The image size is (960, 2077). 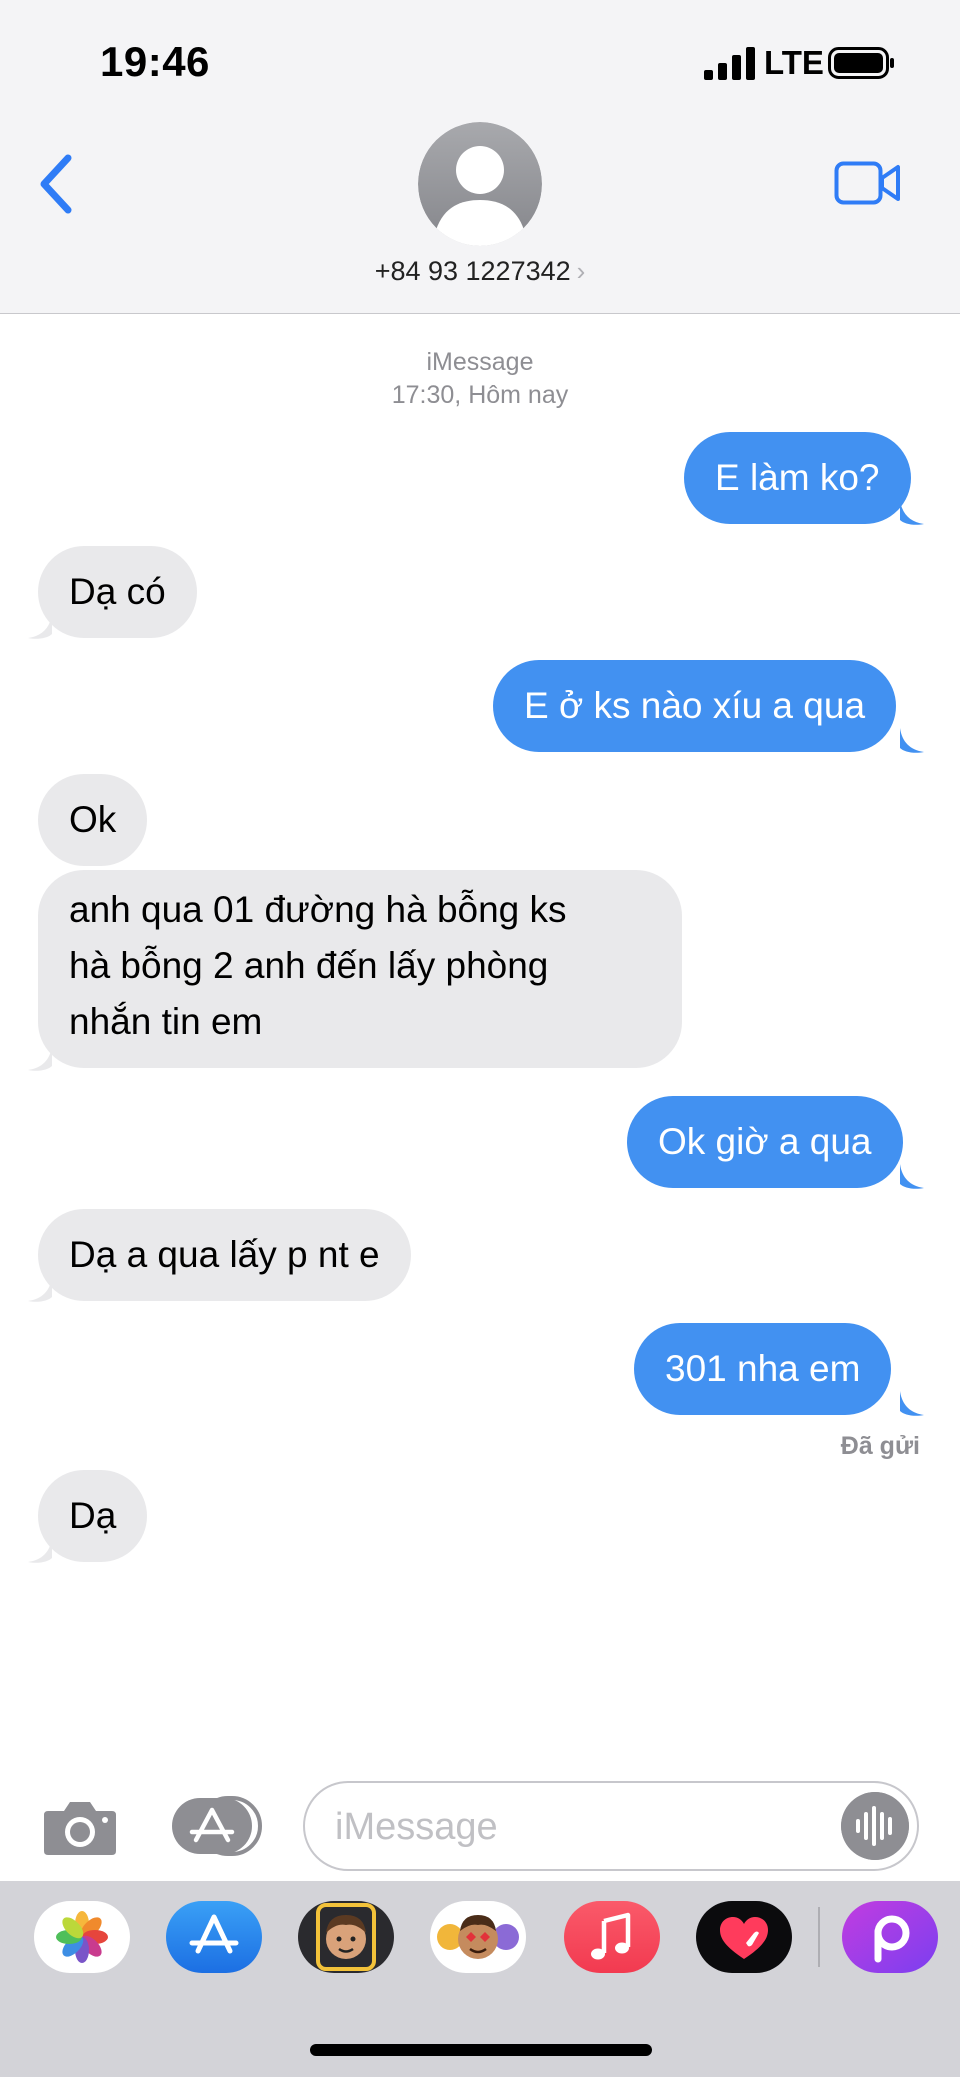 I want to click on picsart-icon, so click(x=890, y=1937).